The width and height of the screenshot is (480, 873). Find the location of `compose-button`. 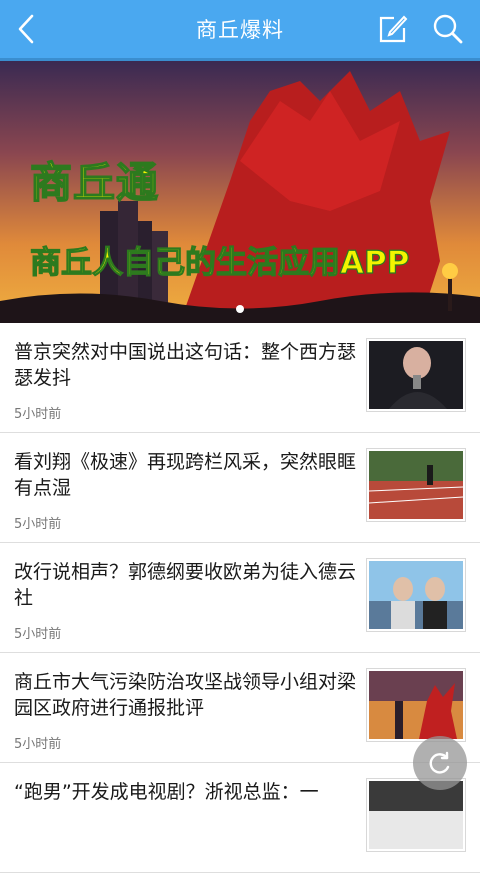

compose-button is located at coordinates (393, 29).